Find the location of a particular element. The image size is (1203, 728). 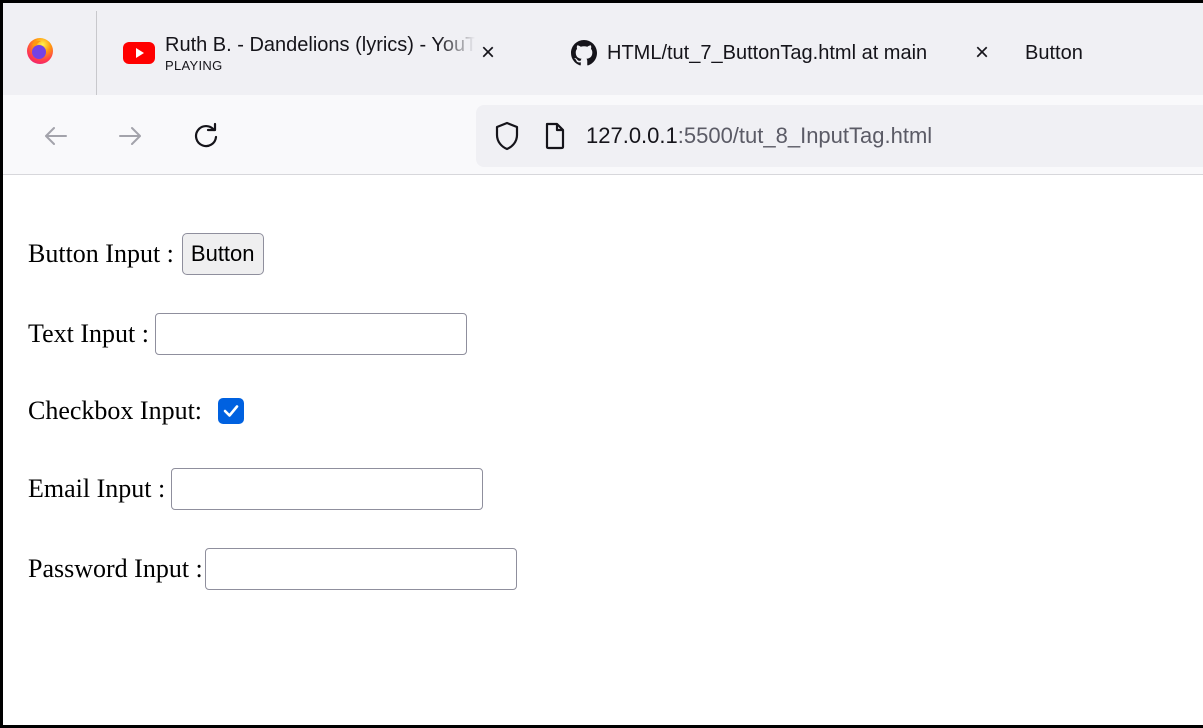

forward-button is located at coordinates (130, 136).